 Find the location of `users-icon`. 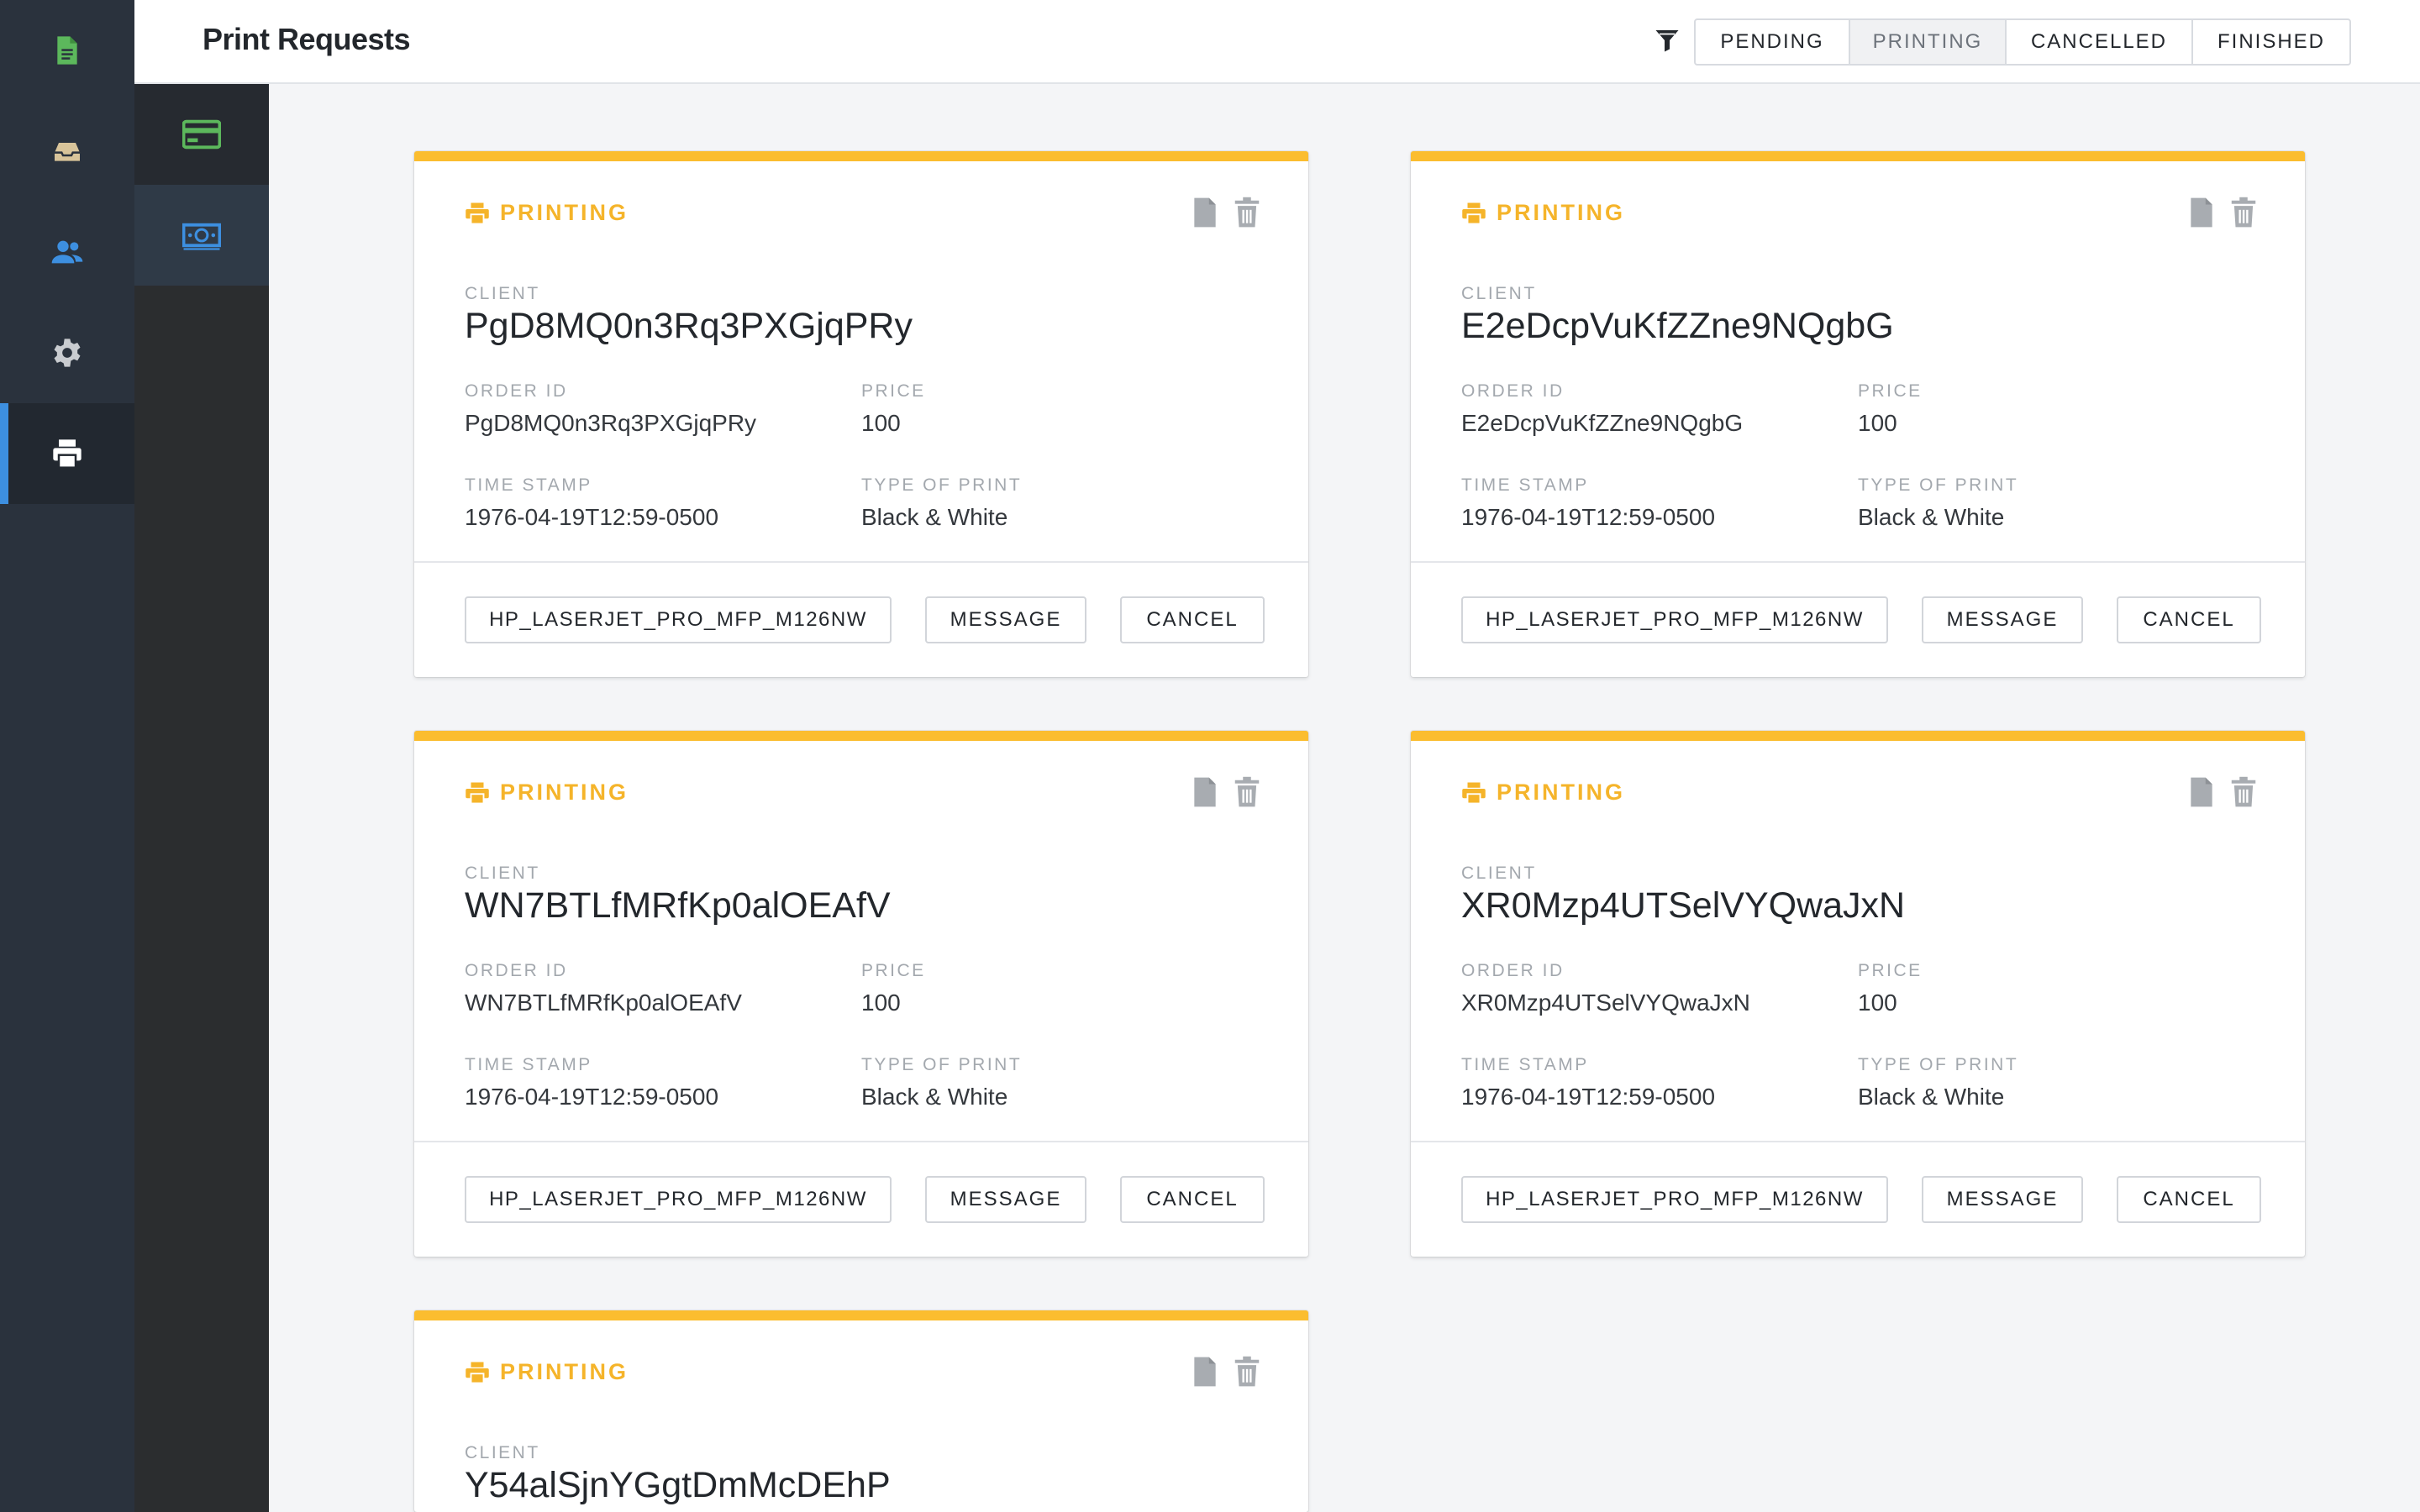

users-icon is located at coordinates (67, 252).